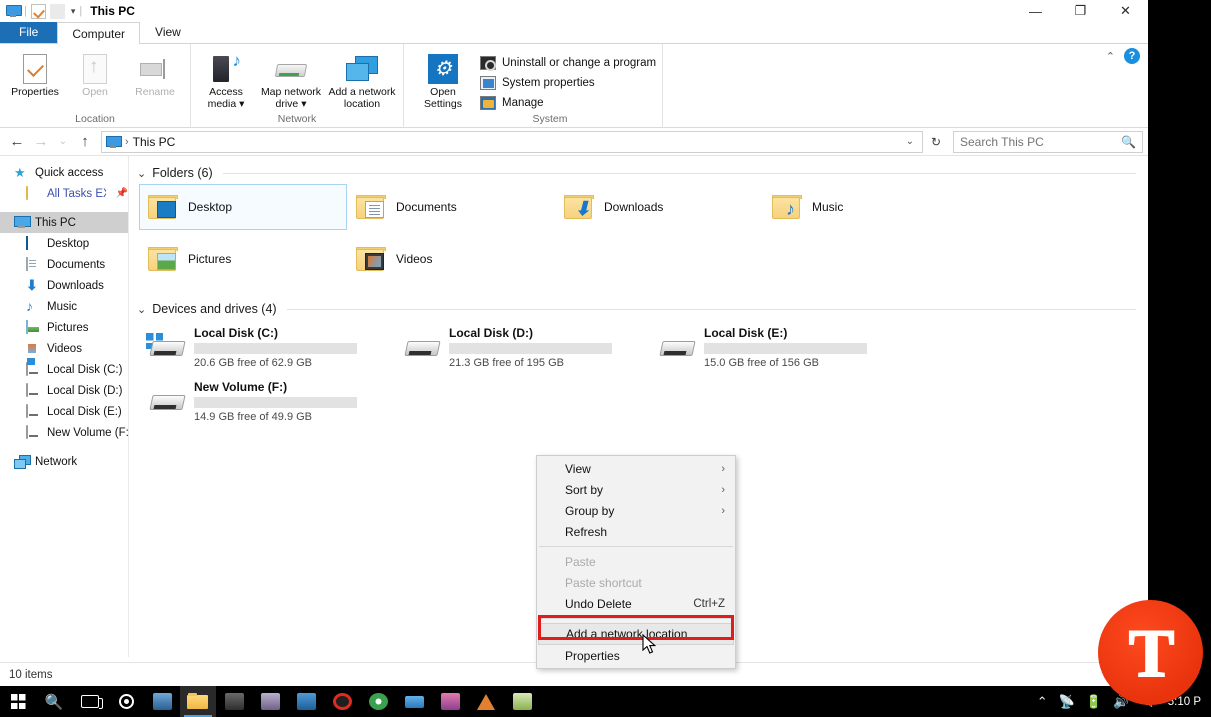 Image resolution: width=1211 pixels, height=717 pixels. I want to click on sidebar-item-music: ♪ Music, so click(64, 306).